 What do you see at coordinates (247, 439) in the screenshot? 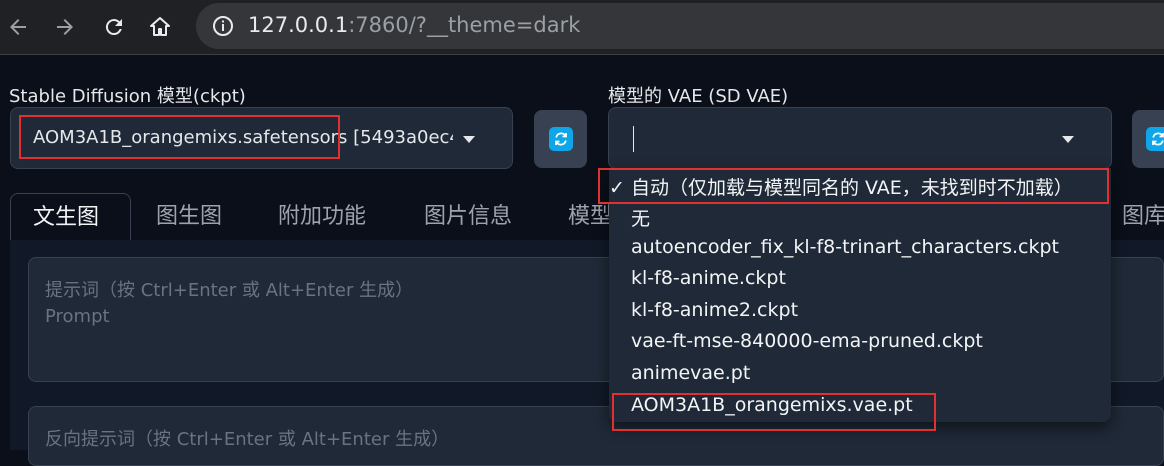
I see `negative-prompt-placeholder: 反向提示词（按 Ctrl+Enter 或 Alt+Enter 生成）` at bounding box center [247, 439].